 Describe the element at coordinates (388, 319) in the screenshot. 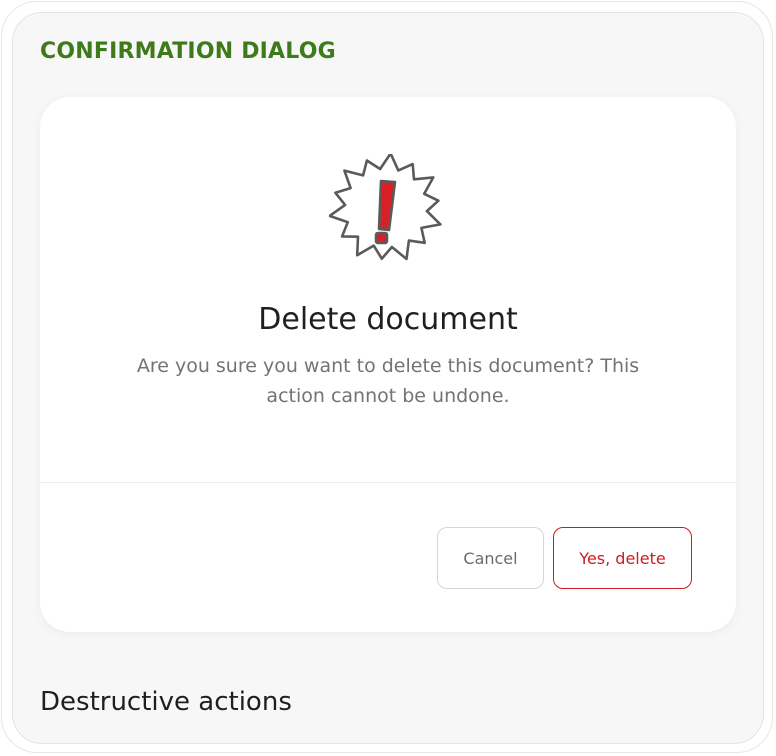

I see `dialog-title: Delete document` at that location.